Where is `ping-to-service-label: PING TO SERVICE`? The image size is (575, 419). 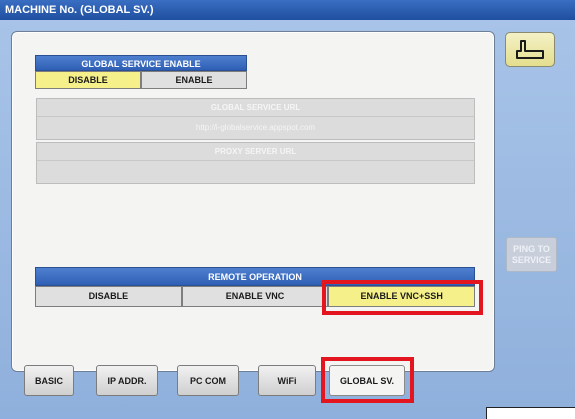 ping-to-service-label: PING TO SERVICE is located at coordinates (531, 254).